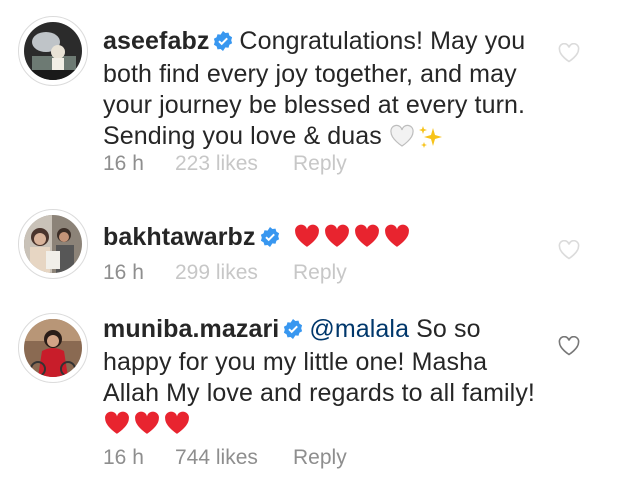 The image size is (630, 484). Describe the element at coordinates (402, 135) in the screenshot. I see `white-heart-icon` at that location.